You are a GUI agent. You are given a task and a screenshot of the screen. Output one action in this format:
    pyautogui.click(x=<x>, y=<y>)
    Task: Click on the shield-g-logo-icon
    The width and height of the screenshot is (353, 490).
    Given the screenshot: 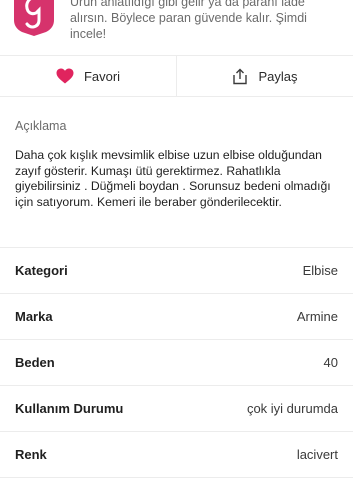 What is the action you would take?
    pyautogui.click(x=34, y=18)
    